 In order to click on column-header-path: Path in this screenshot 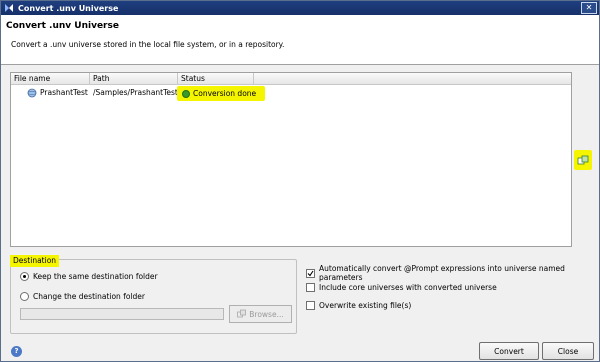, I will do `click(134, 79)`.